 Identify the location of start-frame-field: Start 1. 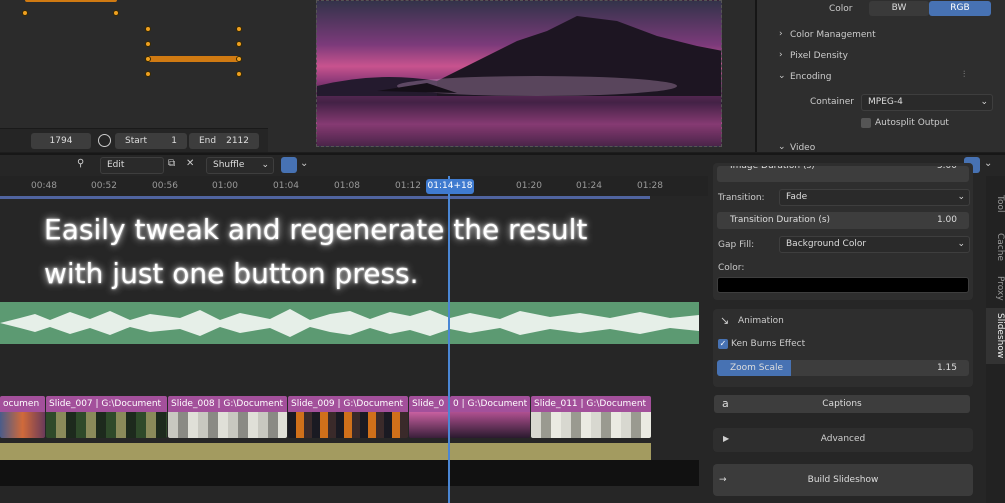
(151, 141).